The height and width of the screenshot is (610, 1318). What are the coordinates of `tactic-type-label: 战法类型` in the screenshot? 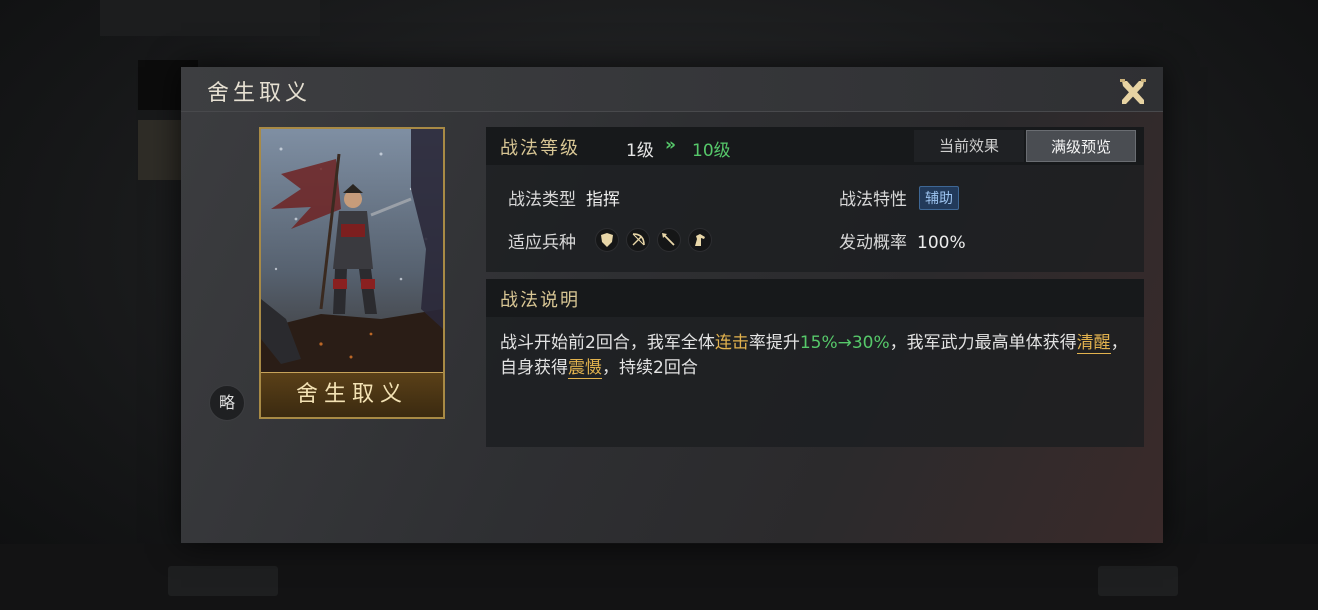 It's located at (542, 200).